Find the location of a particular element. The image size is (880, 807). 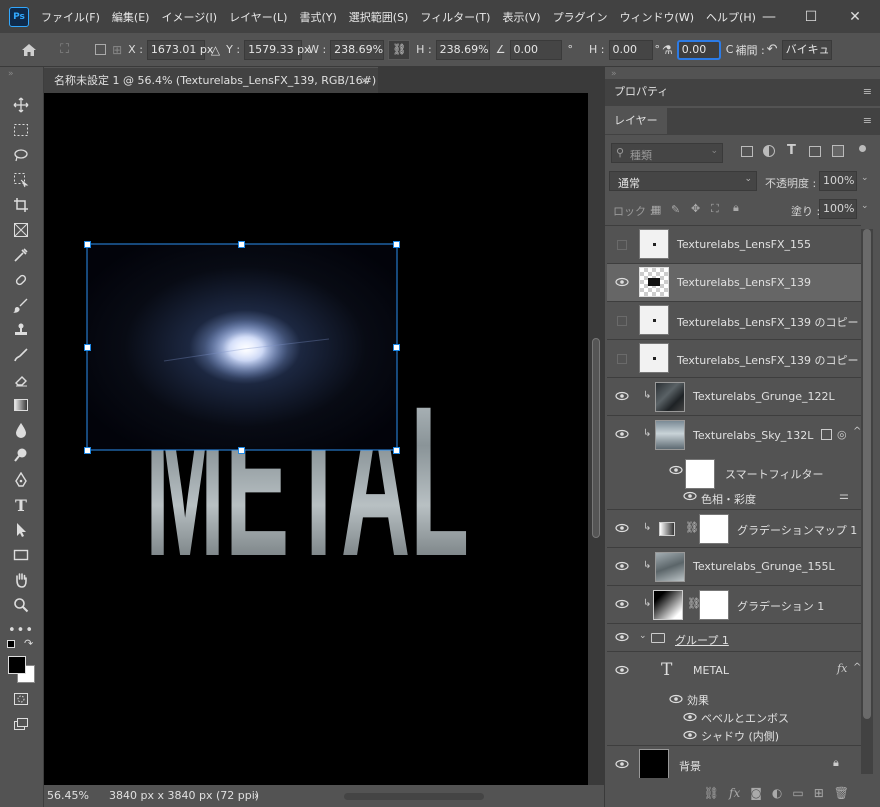

document-info: 3840 px x 3840 px (72 ppi) is located at coordinates (184, 796).